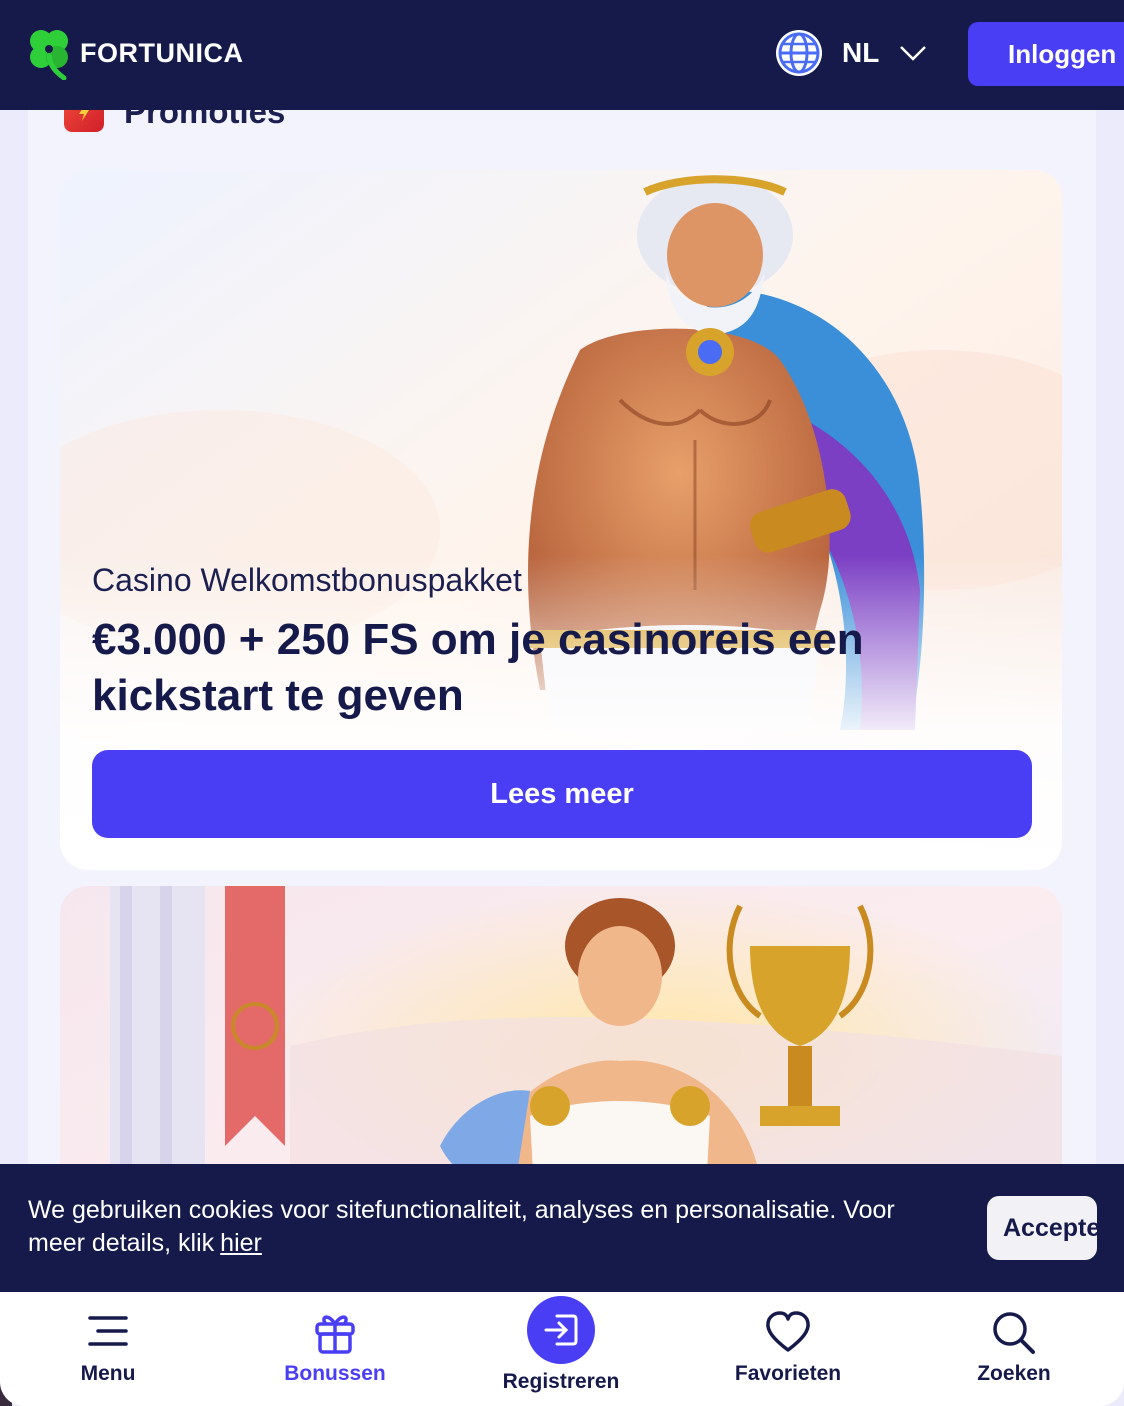  I want to click on register-icon-wrap, so click(561, 1330).